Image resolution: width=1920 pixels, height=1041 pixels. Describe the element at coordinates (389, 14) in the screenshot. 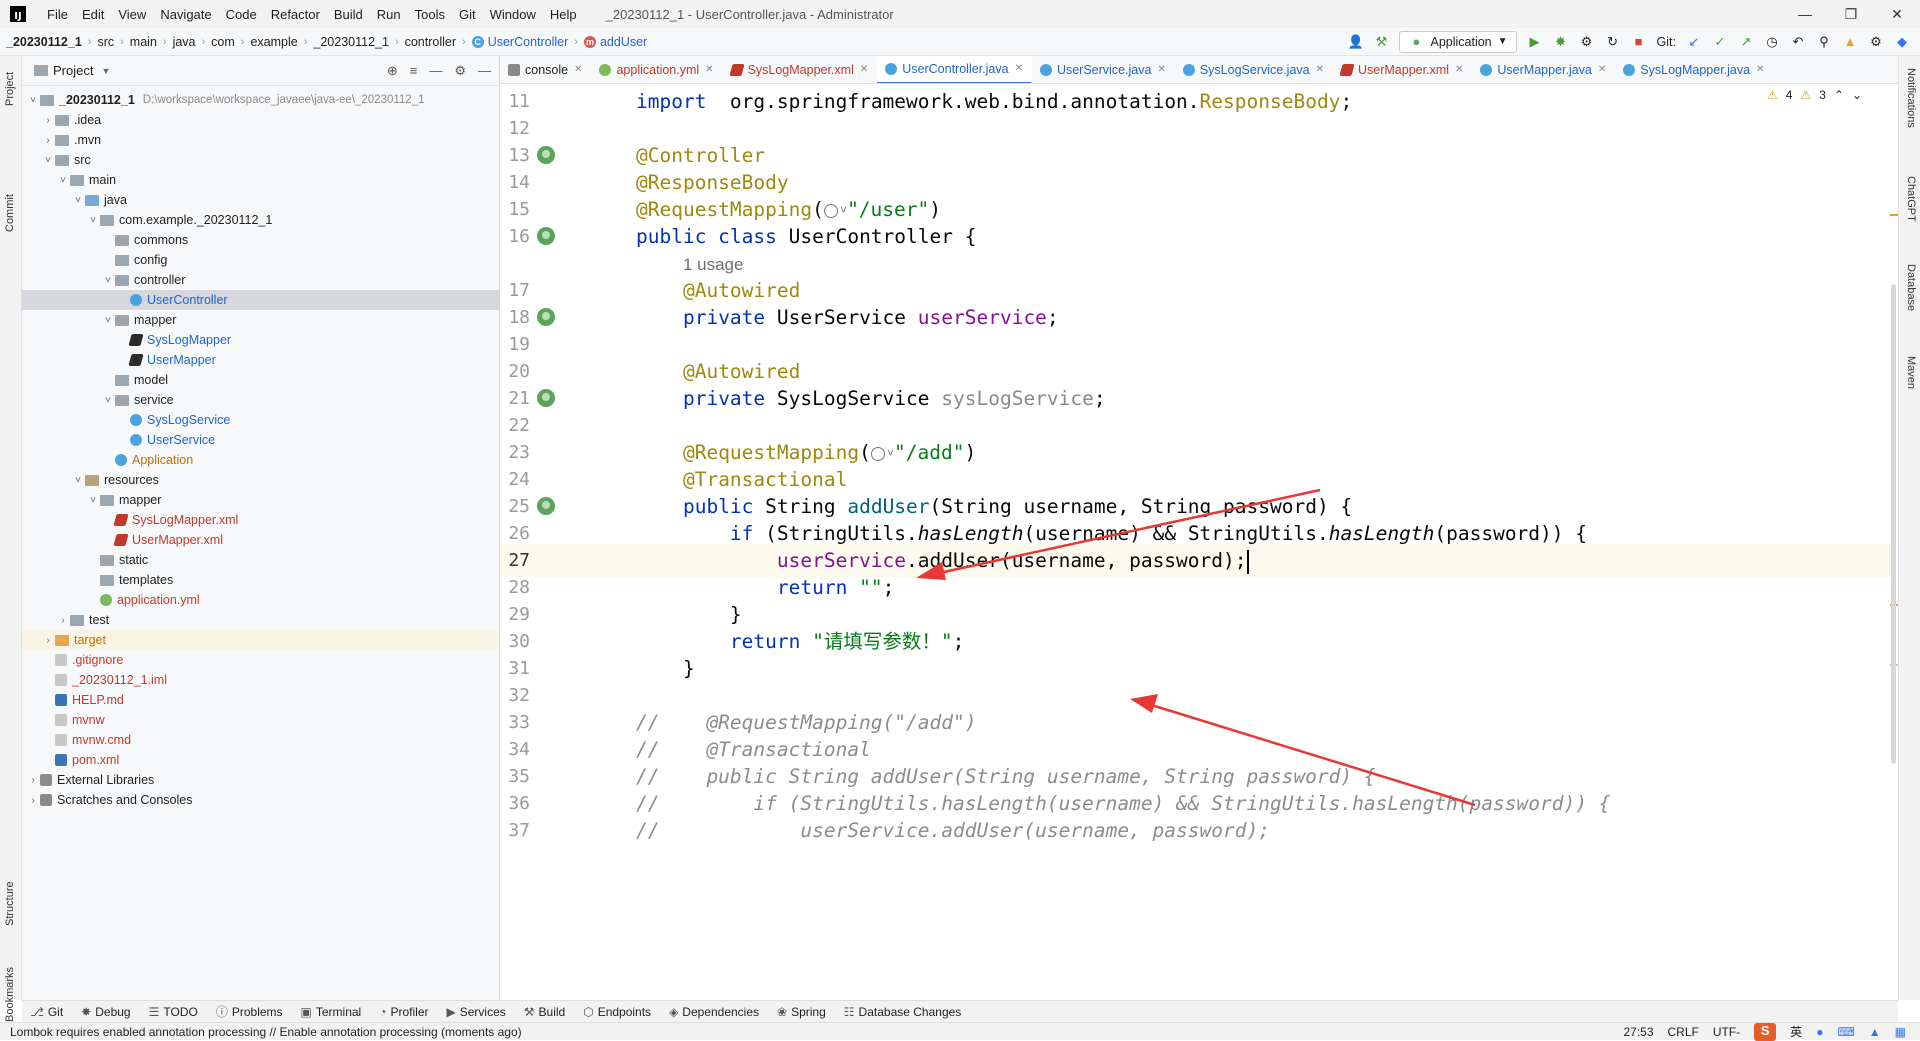

I see `menu-run: Run` at that location.